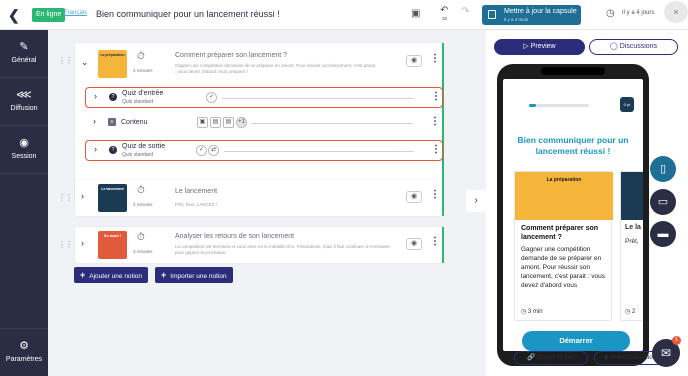 This screenshot has height=376, width=688. I want to click on card-duration: ◷ 3 min, so click(532, 311).